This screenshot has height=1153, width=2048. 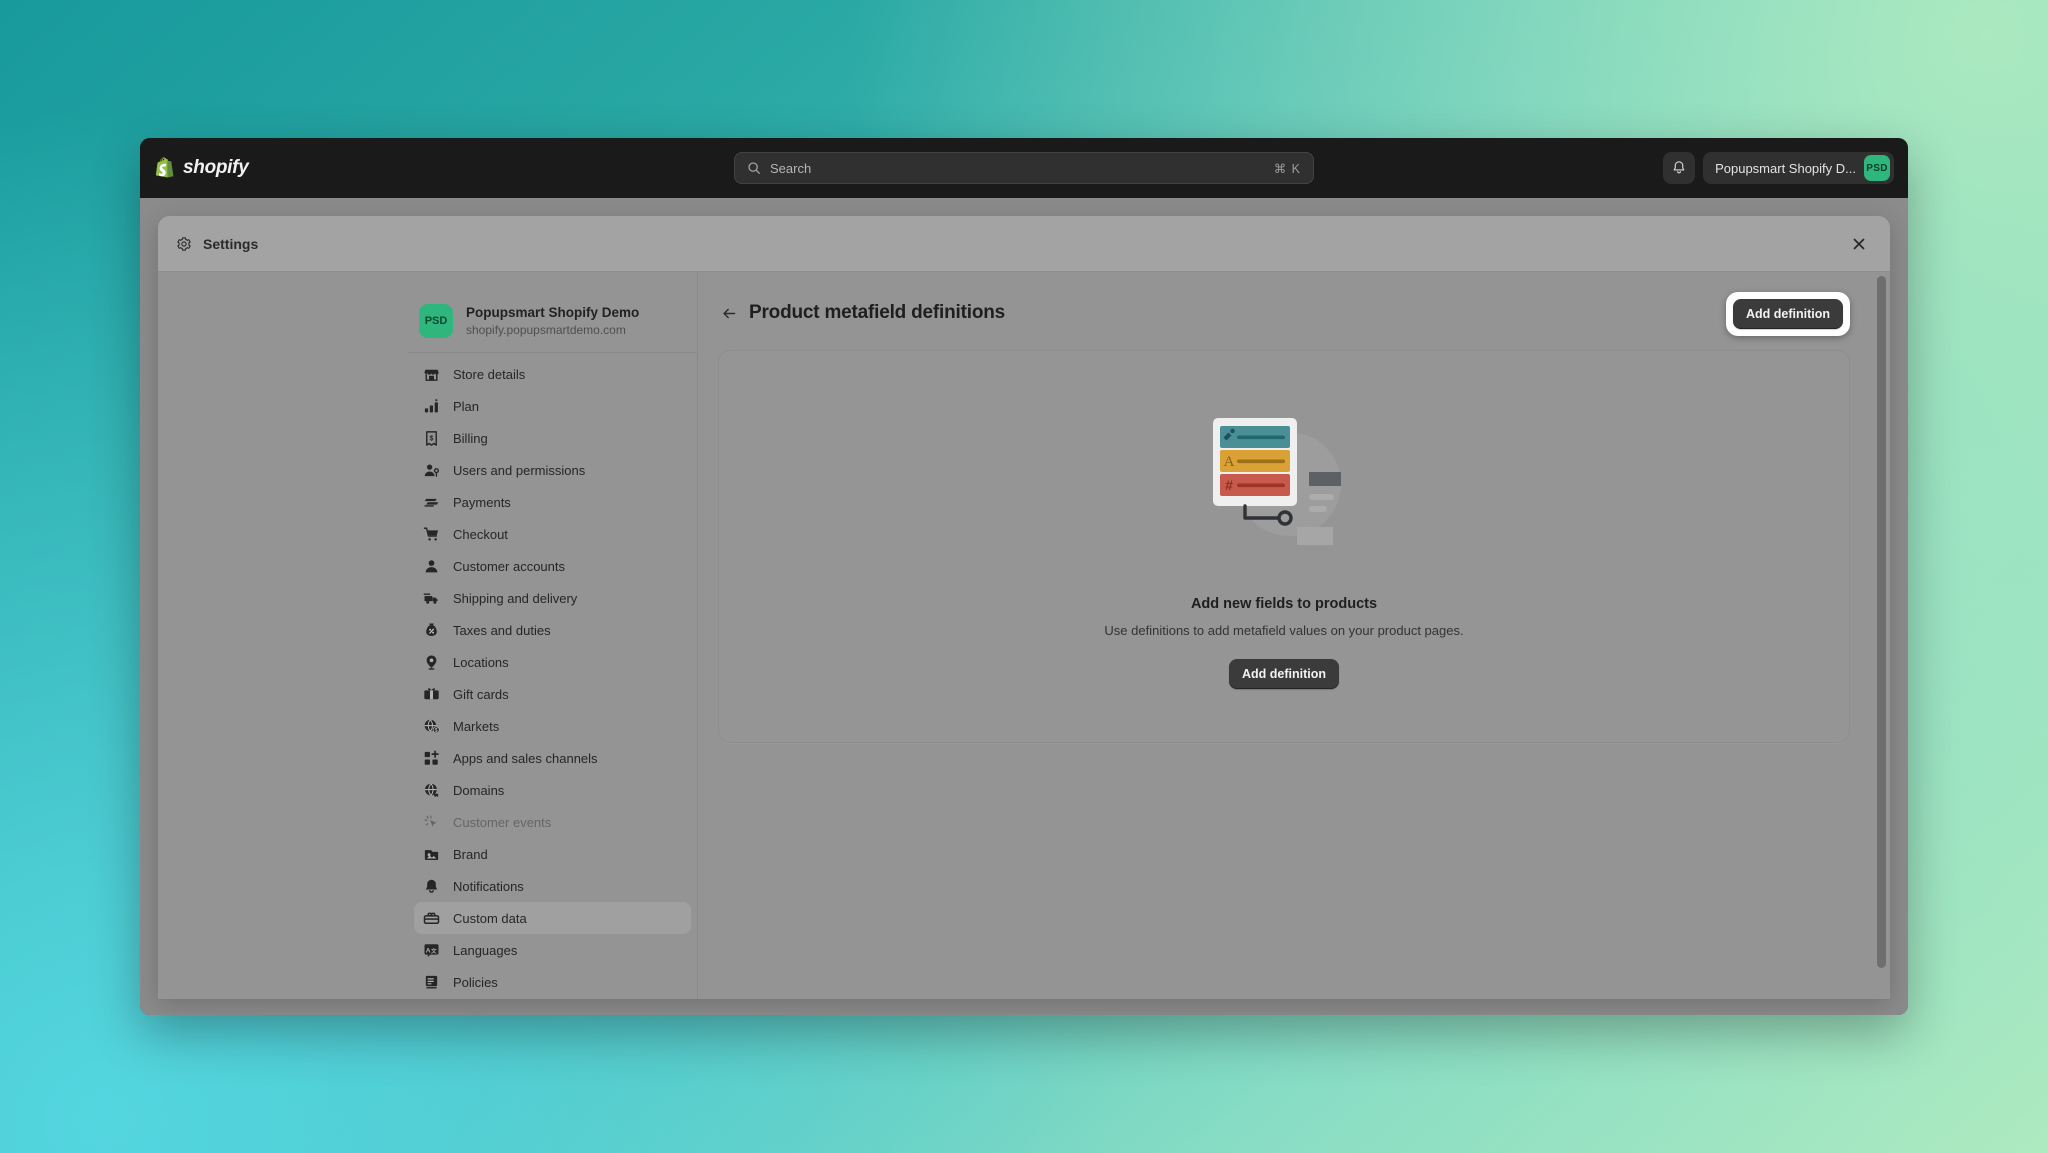 What do you see at coordinates (1283, 674) in the screenshot?
I see `empty-state-add-definition-button: Add definition` at bounding box center [1283, 674].